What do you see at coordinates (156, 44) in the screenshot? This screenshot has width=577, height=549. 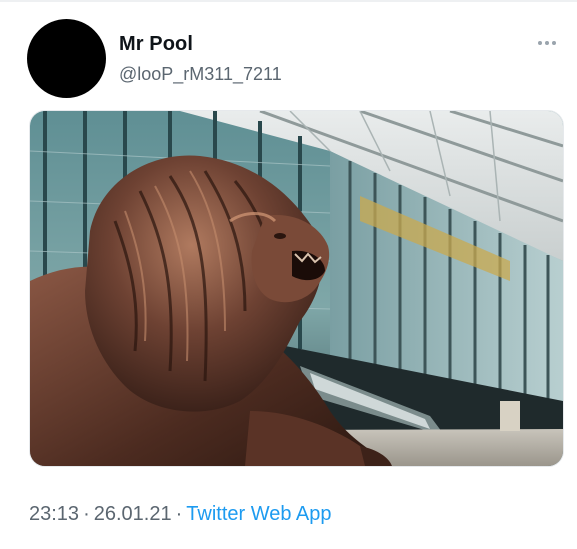 I see `display-name: Mr Pool` at bounding box center [156, 44].